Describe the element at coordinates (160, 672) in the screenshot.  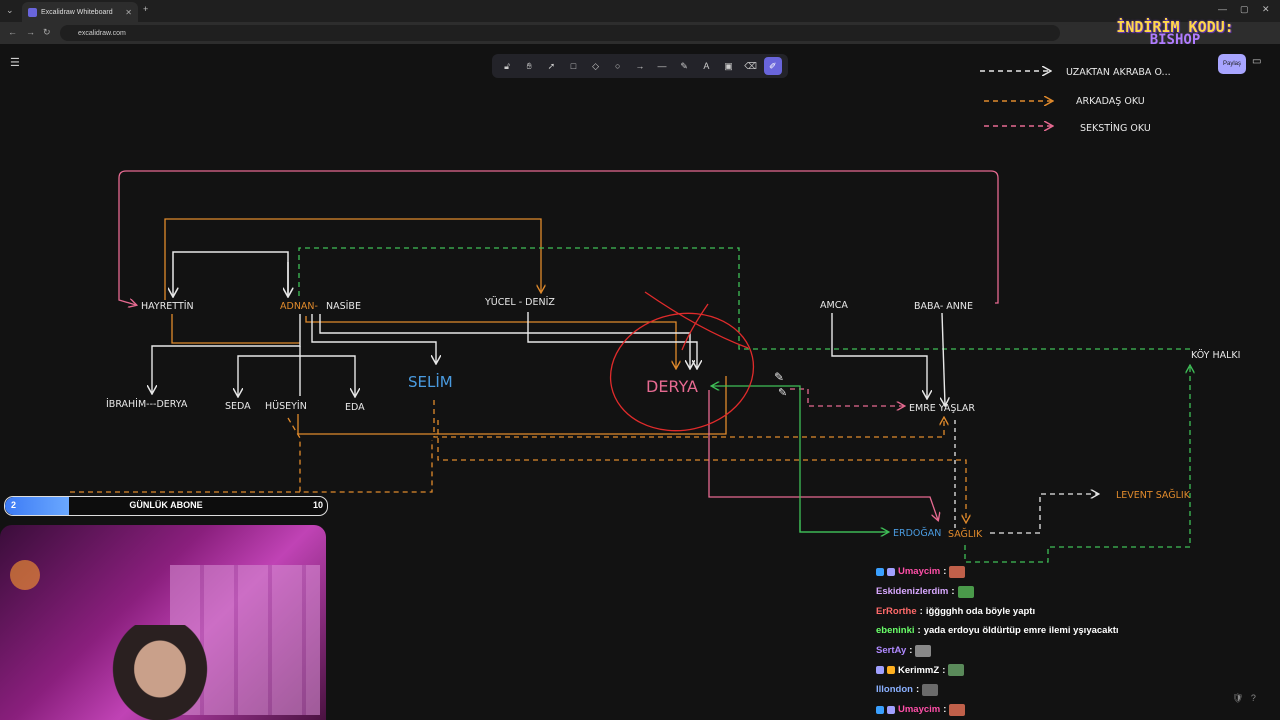
I see `streamer-avatar` at that location.